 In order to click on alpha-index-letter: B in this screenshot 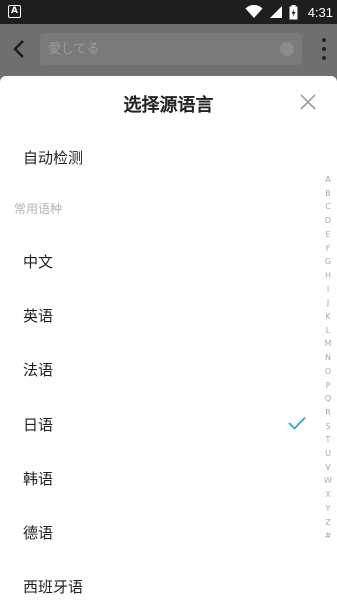, I will do `click(328, 194)`.